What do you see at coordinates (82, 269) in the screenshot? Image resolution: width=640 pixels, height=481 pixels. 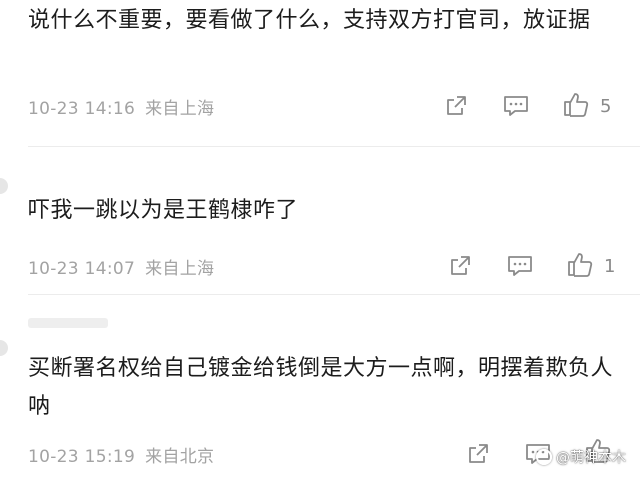 I see `comment-time: 10-23 14:07` at bounding box center [82, 269].